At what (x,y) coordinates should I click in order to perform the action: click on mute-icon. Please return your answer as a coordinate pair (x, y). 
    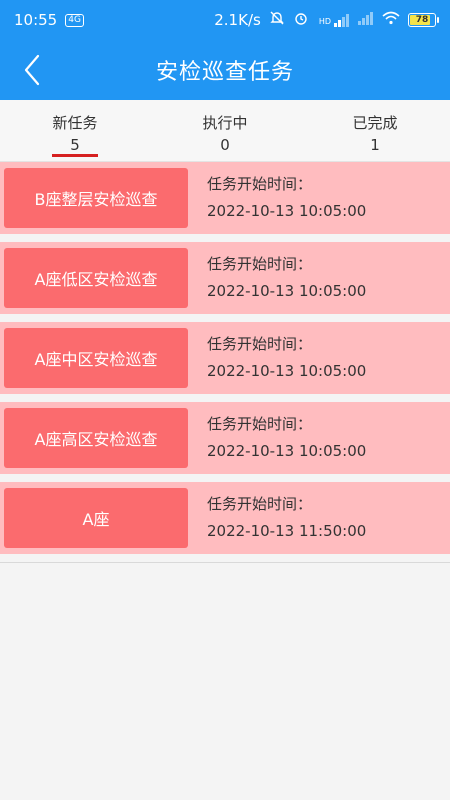
    Looking at the image, I should click on (277, 20).